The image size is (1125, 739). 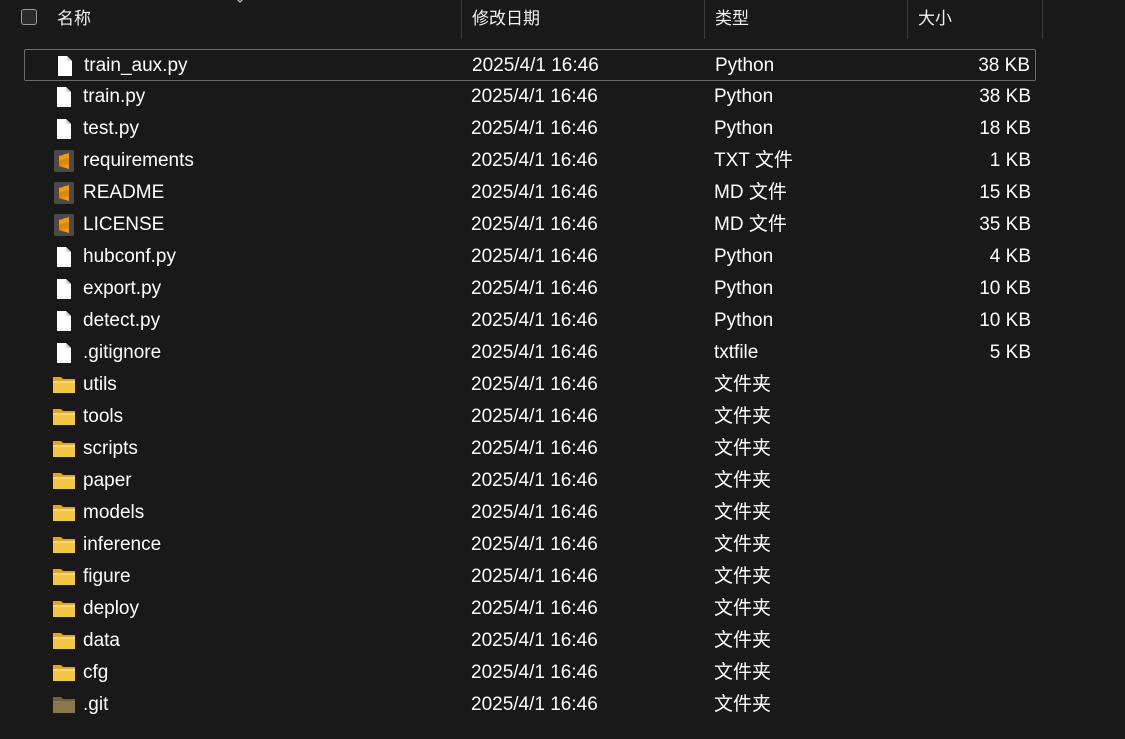 What do you see at coordinates (29, 17) in the screenshot?
I see `select-all-checkbox` at bounding box center [29, 17].